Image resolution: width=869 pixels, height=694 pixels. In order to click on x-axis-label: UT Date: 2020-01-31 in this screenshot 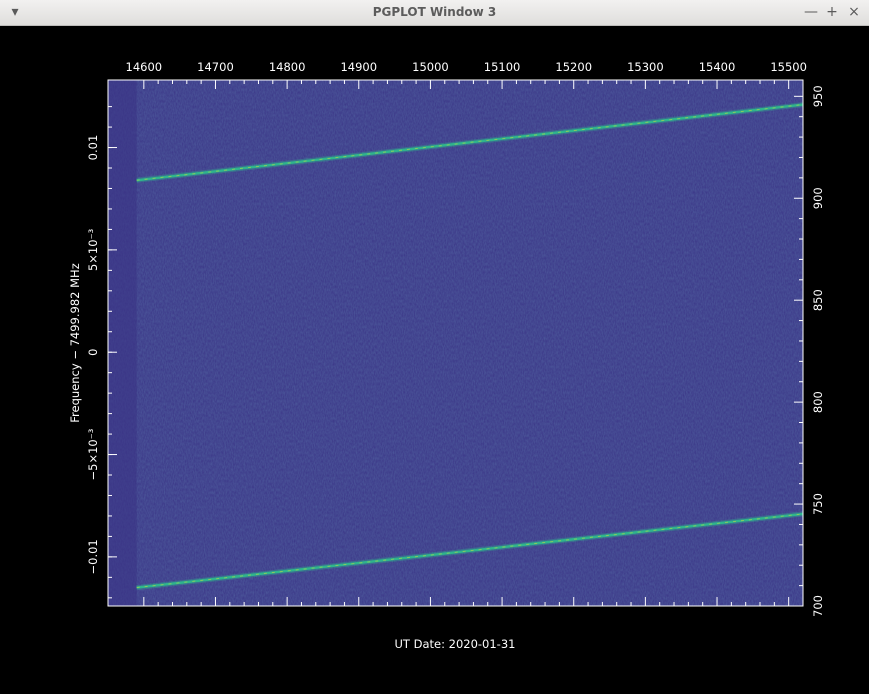, I will do `click(455, 644)`.